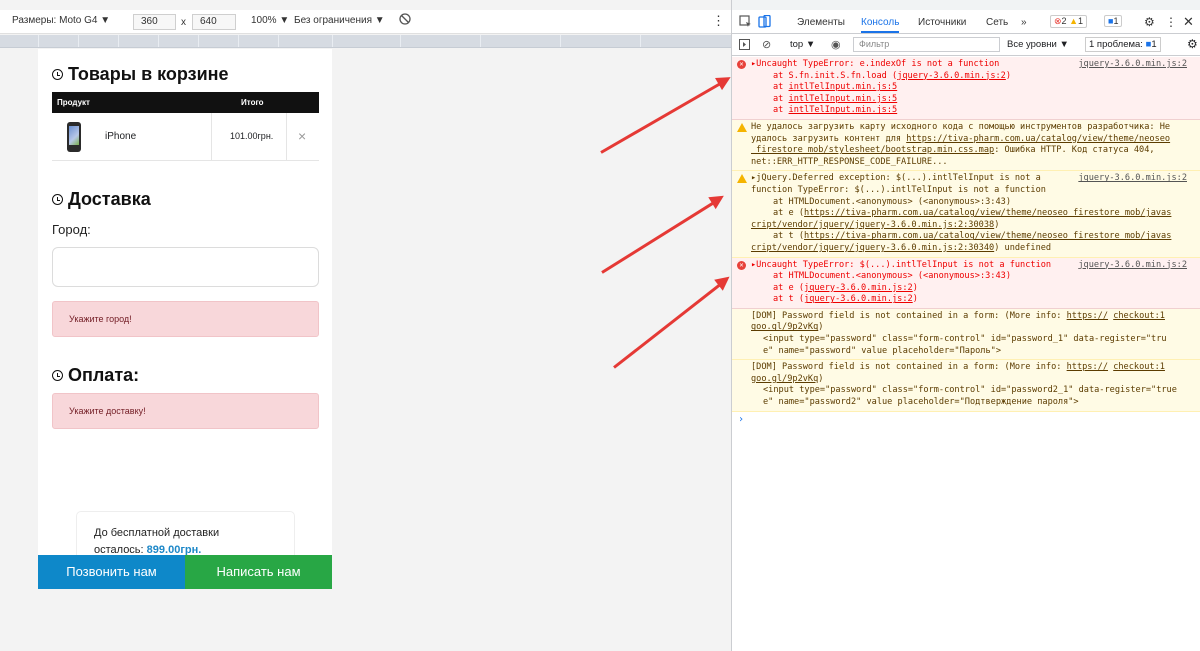 This screenshot has height=651, width=1200. I want to click on settings-icon: ⚙, so click(1149, 22).